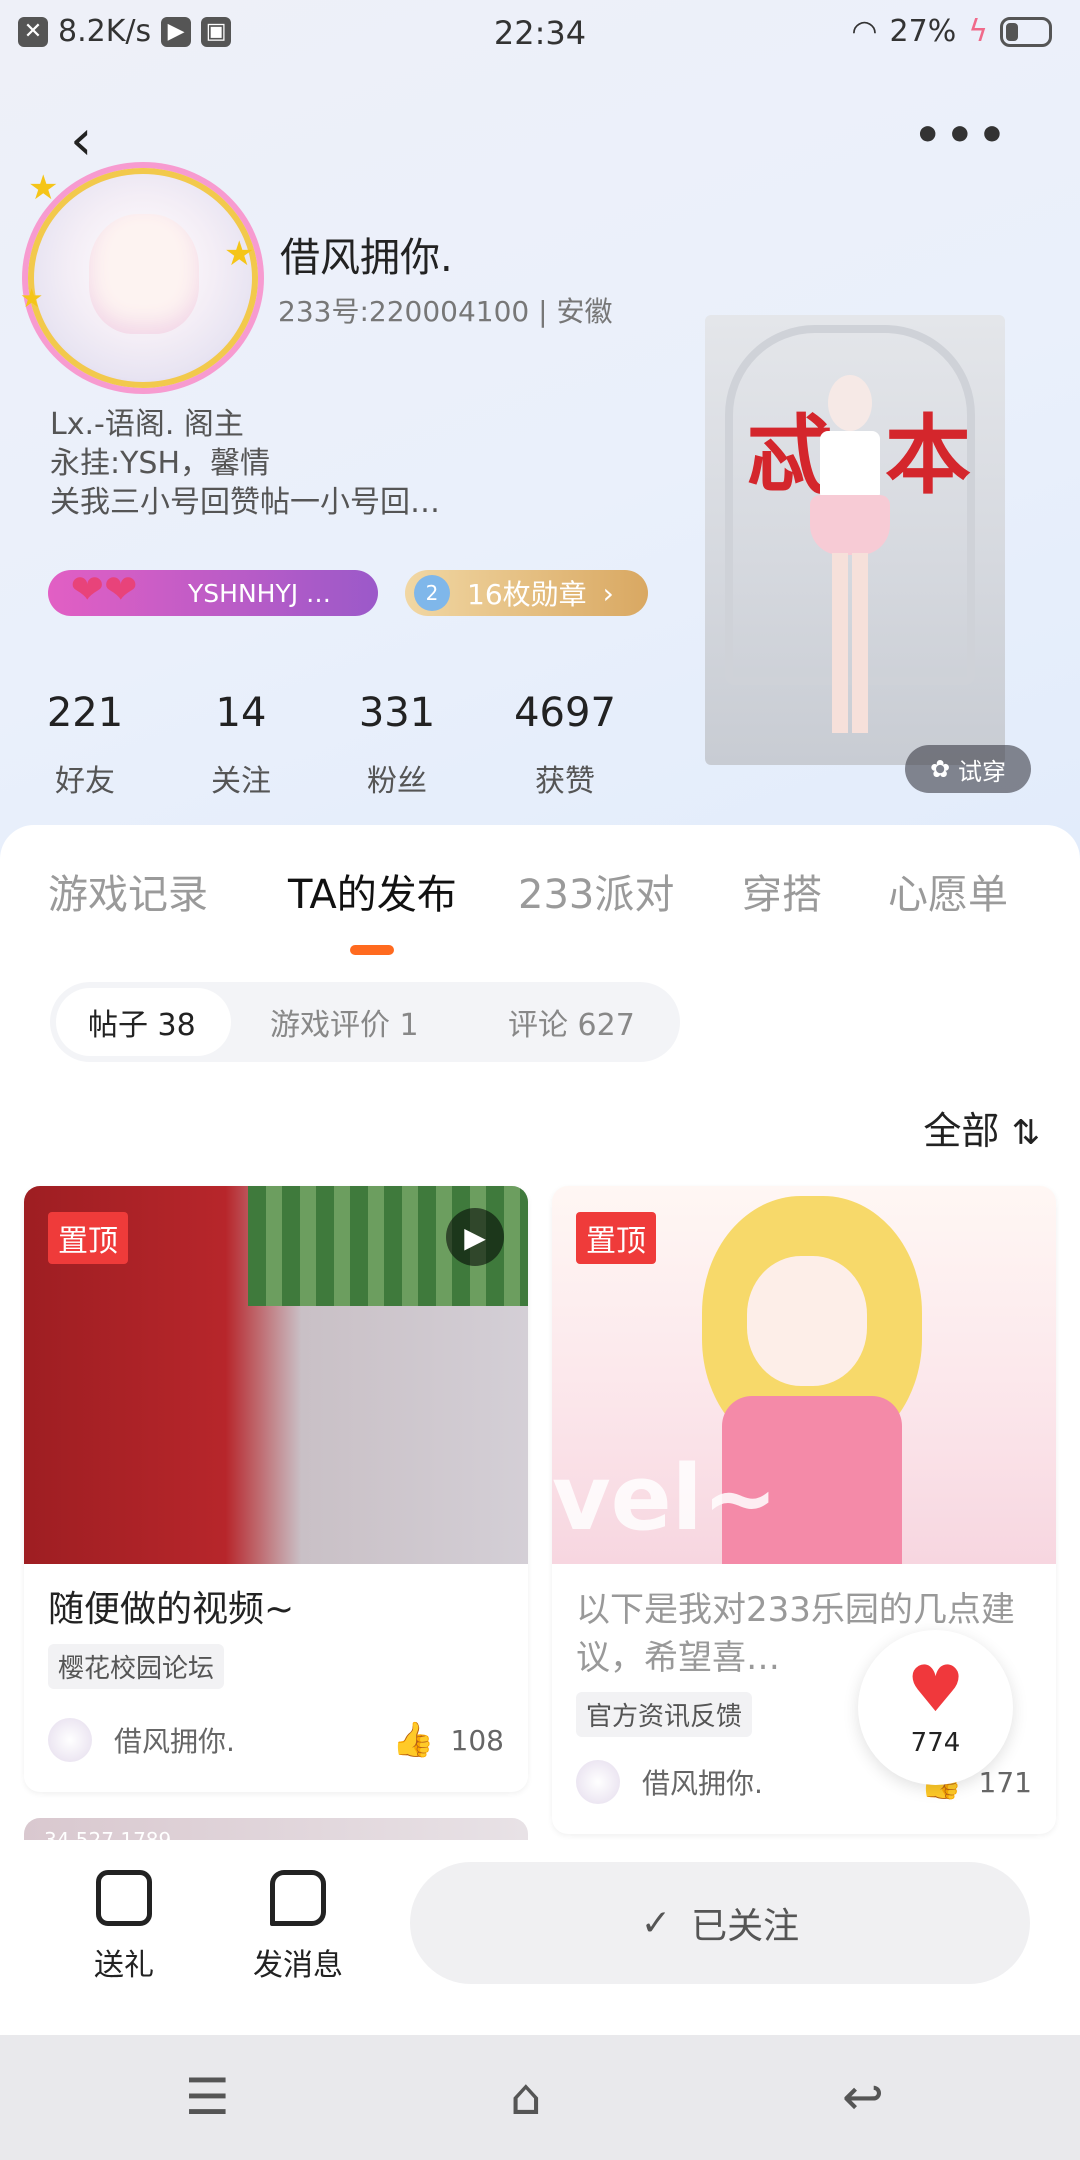 This screenshot has width=1080, height=2160. Describe the element at coordinates (124, 1927) in the screenshot. I see `gift-button: 送礼` at that location.